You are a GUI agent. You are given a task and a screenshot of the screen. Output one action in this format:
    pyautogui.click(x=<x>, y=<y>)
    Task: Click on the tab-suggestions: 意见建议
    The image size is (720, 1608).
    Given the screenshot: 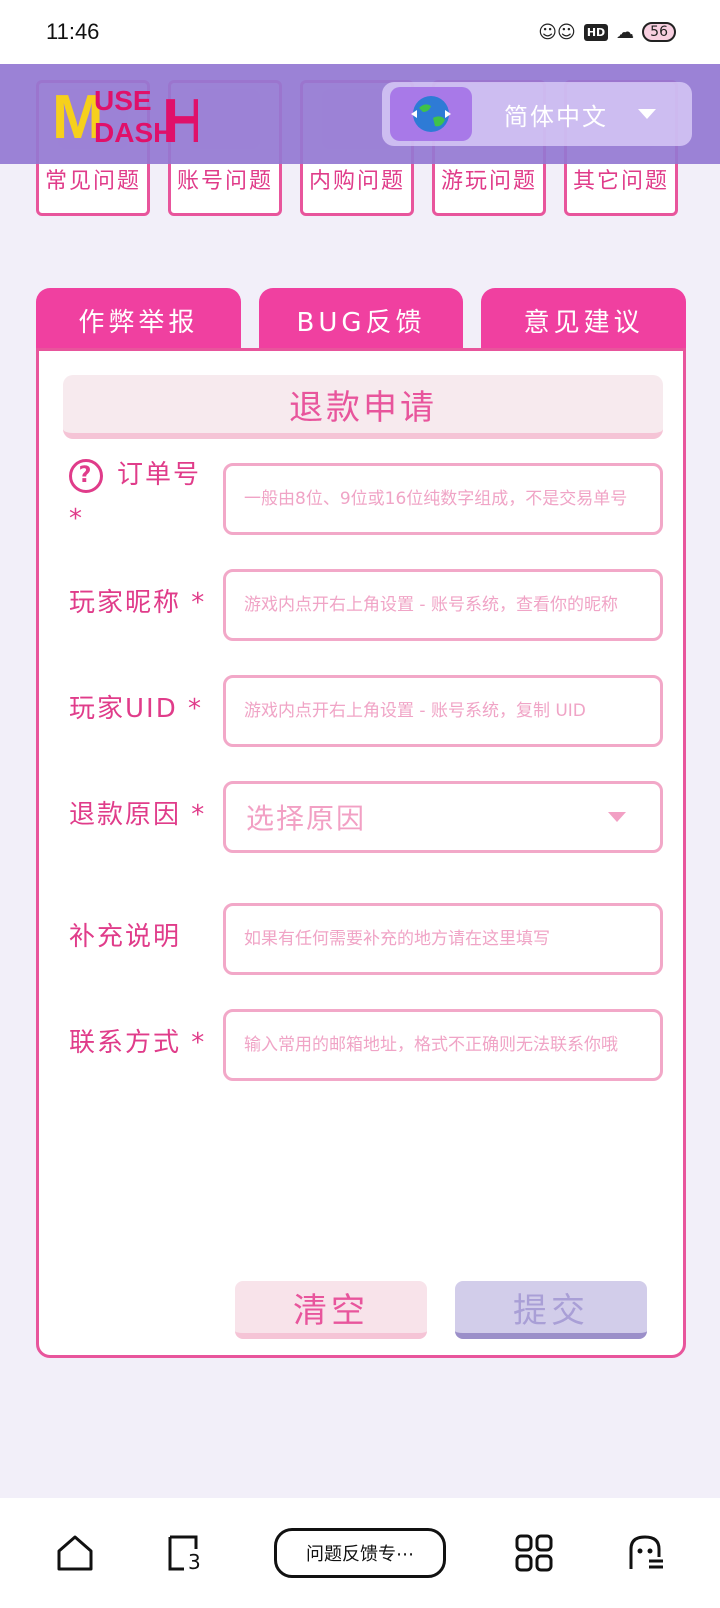 What is the action you would take?
    pyautogui.click(x=584, y=320)
    